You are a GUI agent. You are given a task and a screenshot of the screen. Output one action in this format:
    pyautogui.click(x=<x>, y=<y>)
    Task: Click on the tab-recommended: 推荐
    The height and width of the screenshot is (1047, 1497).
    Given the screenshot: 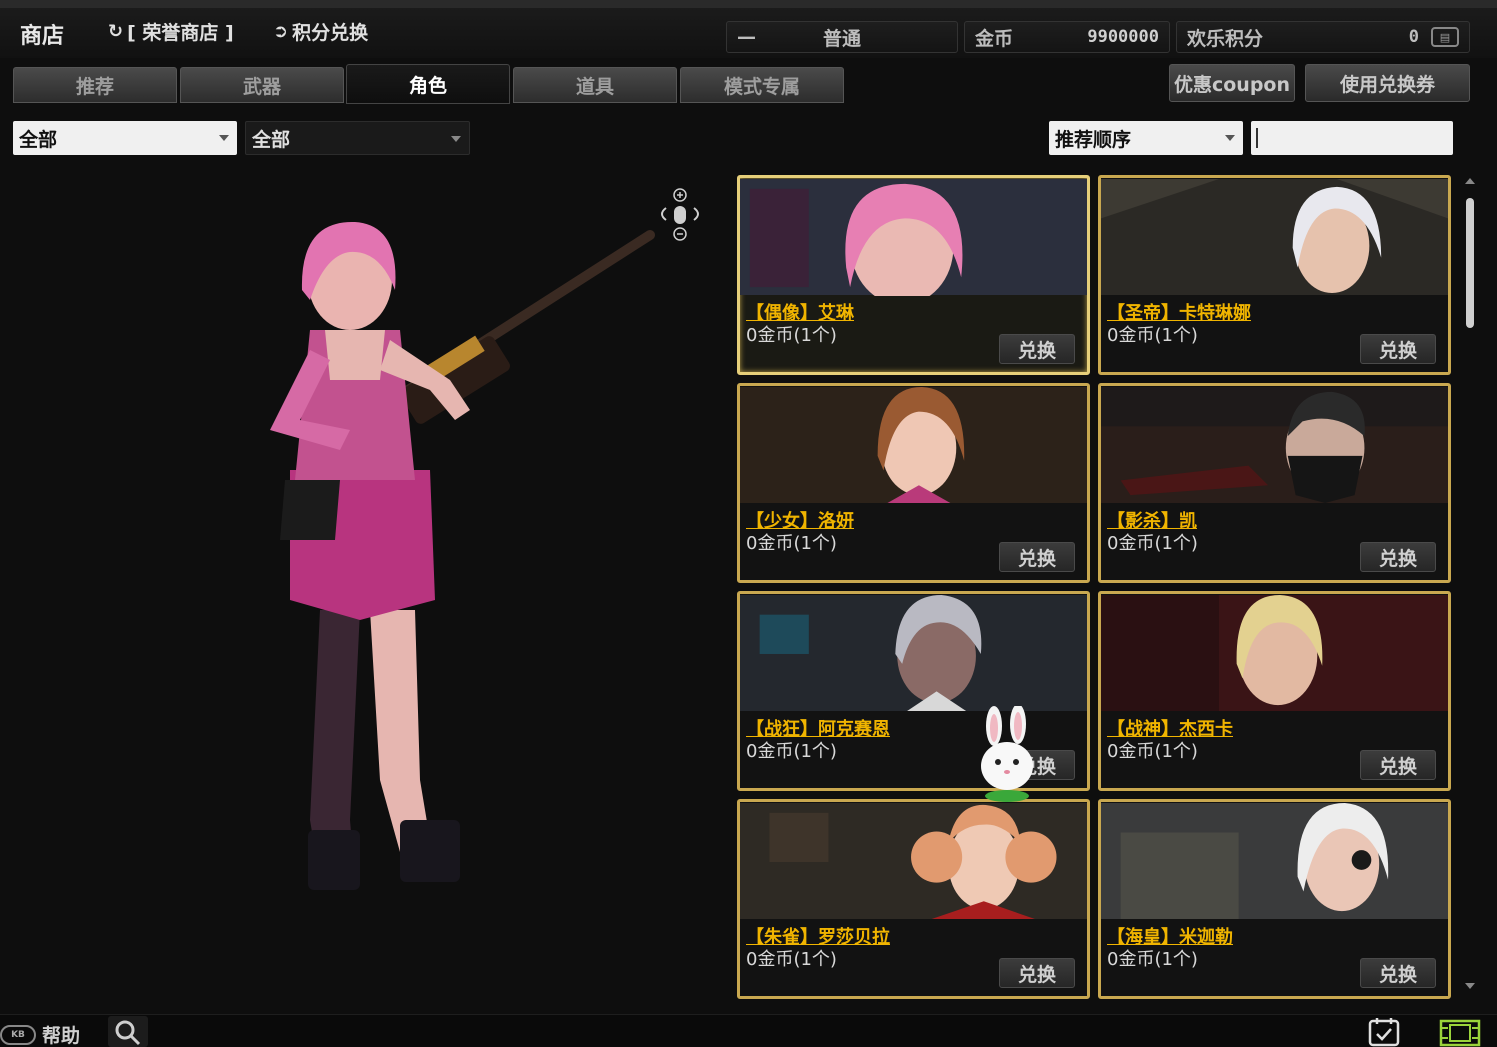 What is the action you would take?
    pyautogui.click(x=95, y=85)
    